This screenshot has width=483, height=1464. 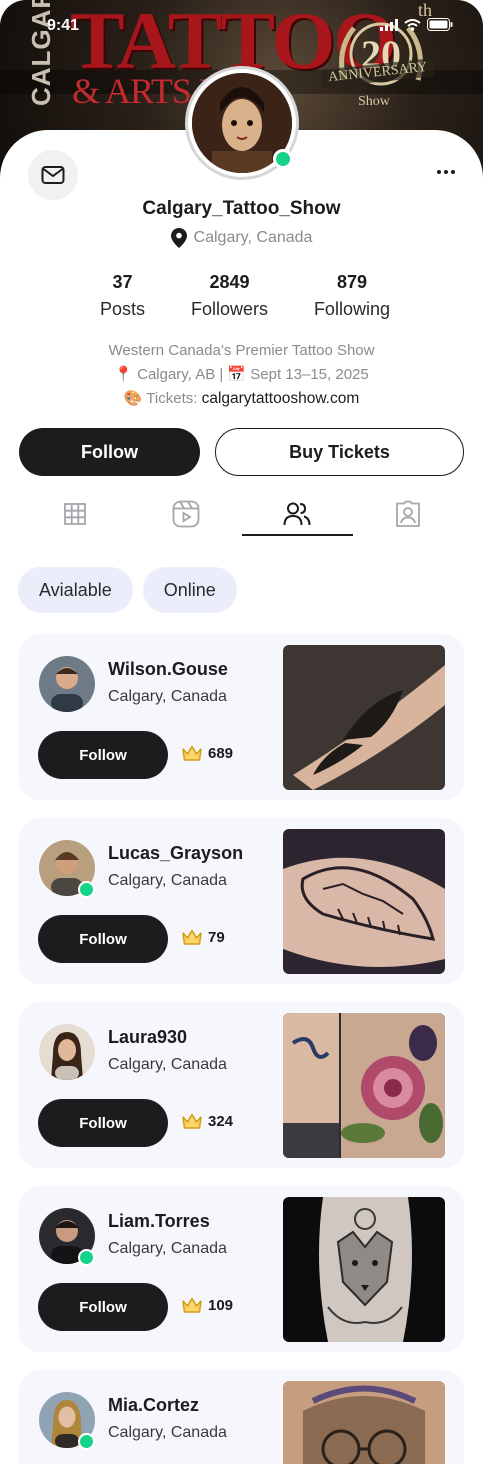 I want to click on artist-score-value: 689, so click(x=221, y=753).